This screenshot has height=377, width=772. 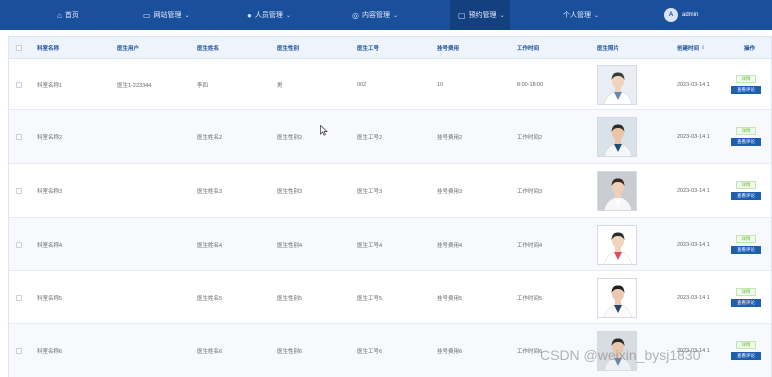 I want to click on nav-item-content: ◎ 内容管理 ⌄, so click(x=375, y=15).